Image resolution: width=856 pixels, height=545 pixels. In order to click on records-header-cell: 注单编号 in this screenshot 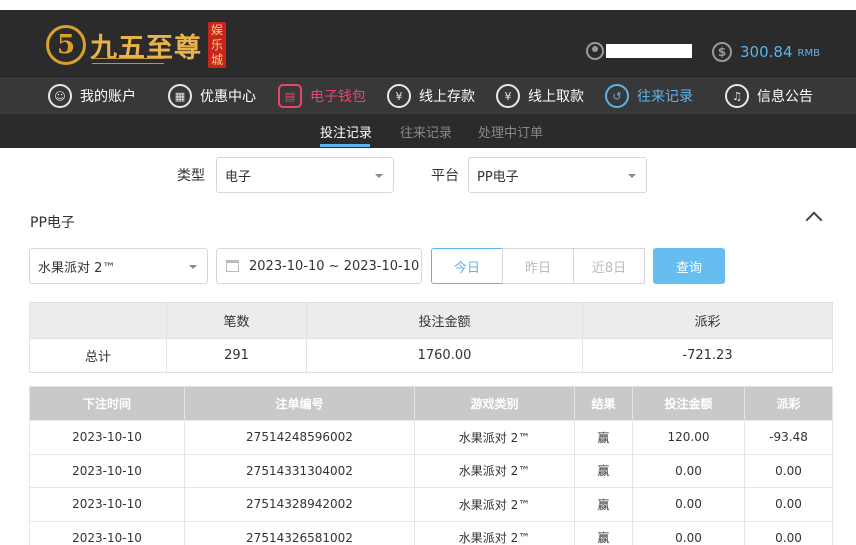, I will do `click(299, 403)`.